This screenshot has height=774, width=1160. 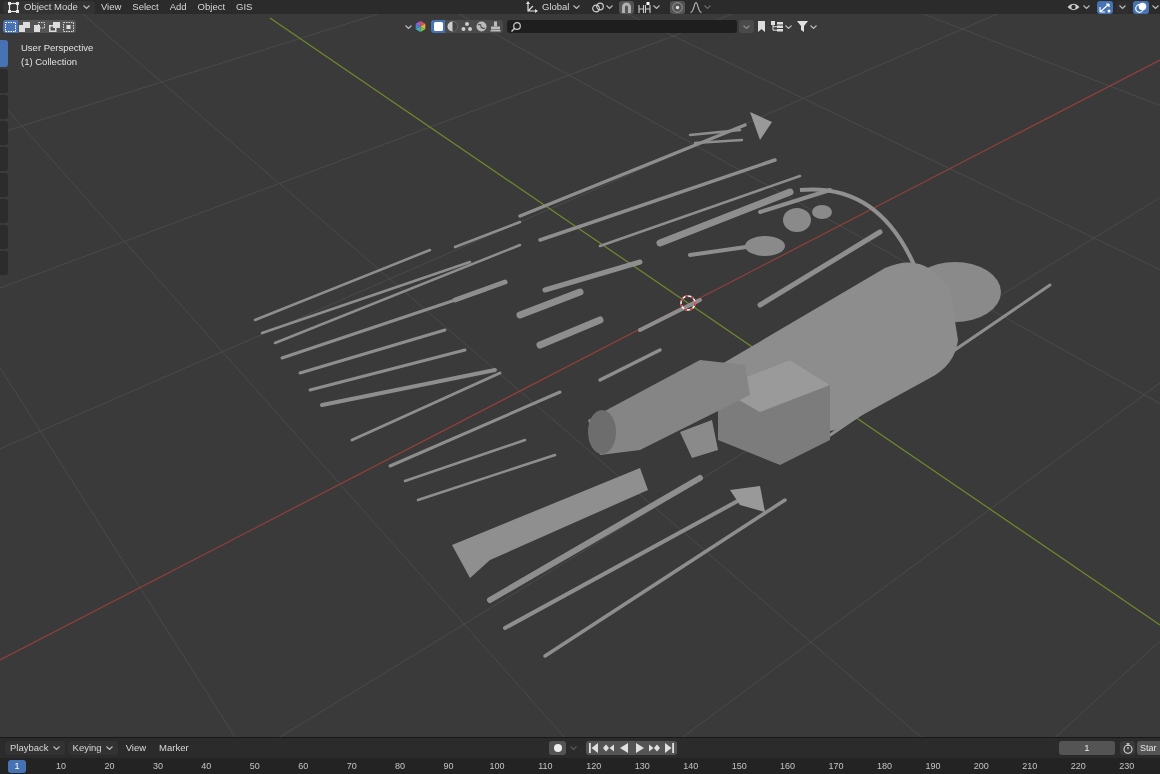 What do you see at coordinates (1087, 748) in the screenshot?
I see `current-frame-field: 1` at bounding box center [1087, 748].